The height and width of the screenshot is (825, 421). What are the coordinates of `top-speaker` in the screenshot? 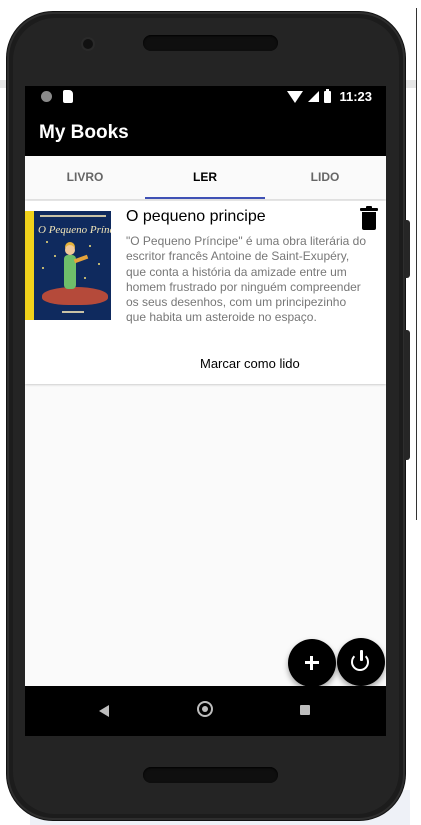 It's located at (210, 43).